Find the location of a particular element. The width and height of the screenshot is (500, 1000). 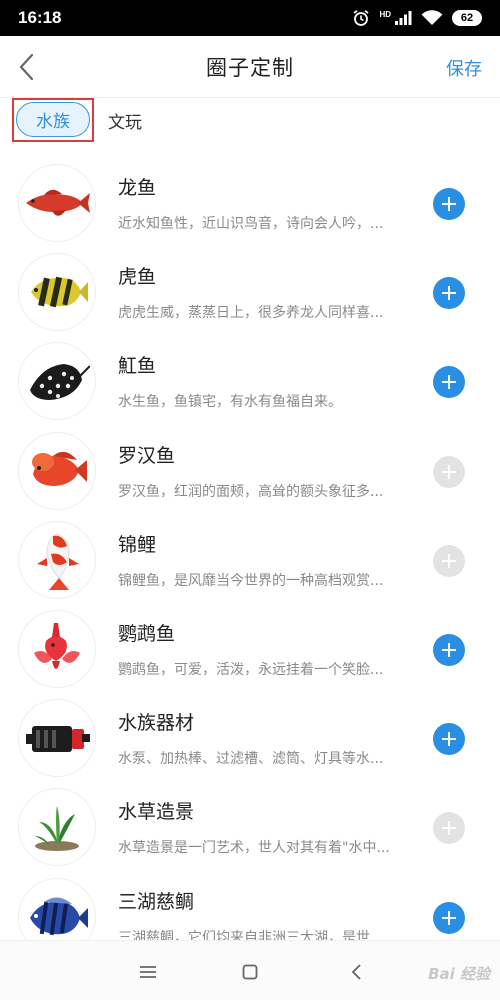

header: 圈子定制 保存 is located at coordinates (250, 67).